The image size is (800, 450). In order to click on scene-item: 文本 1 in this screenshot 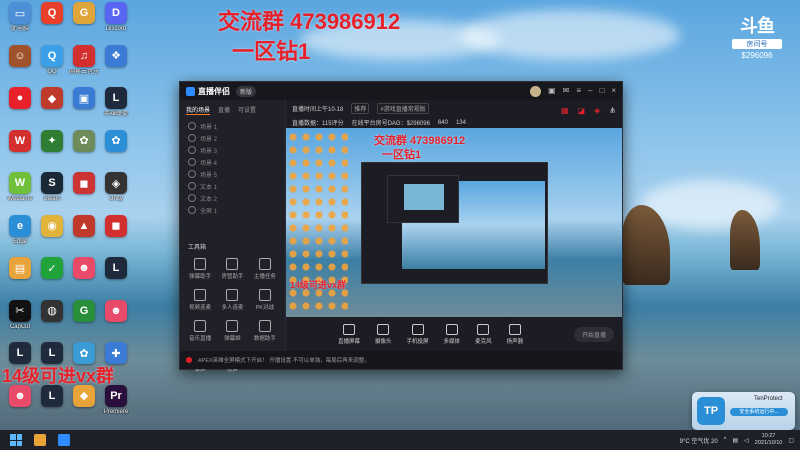, I will do `click(232, 186)`.